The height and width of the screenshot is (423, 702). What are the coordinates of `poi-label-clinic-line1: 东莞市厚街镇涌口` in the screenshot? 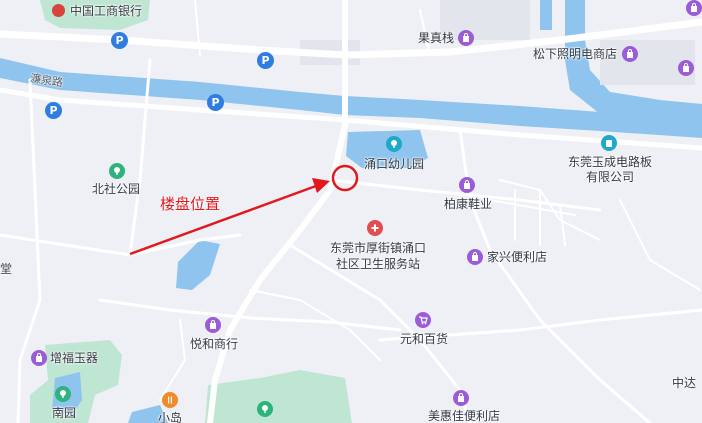 It's located at (378, 248).